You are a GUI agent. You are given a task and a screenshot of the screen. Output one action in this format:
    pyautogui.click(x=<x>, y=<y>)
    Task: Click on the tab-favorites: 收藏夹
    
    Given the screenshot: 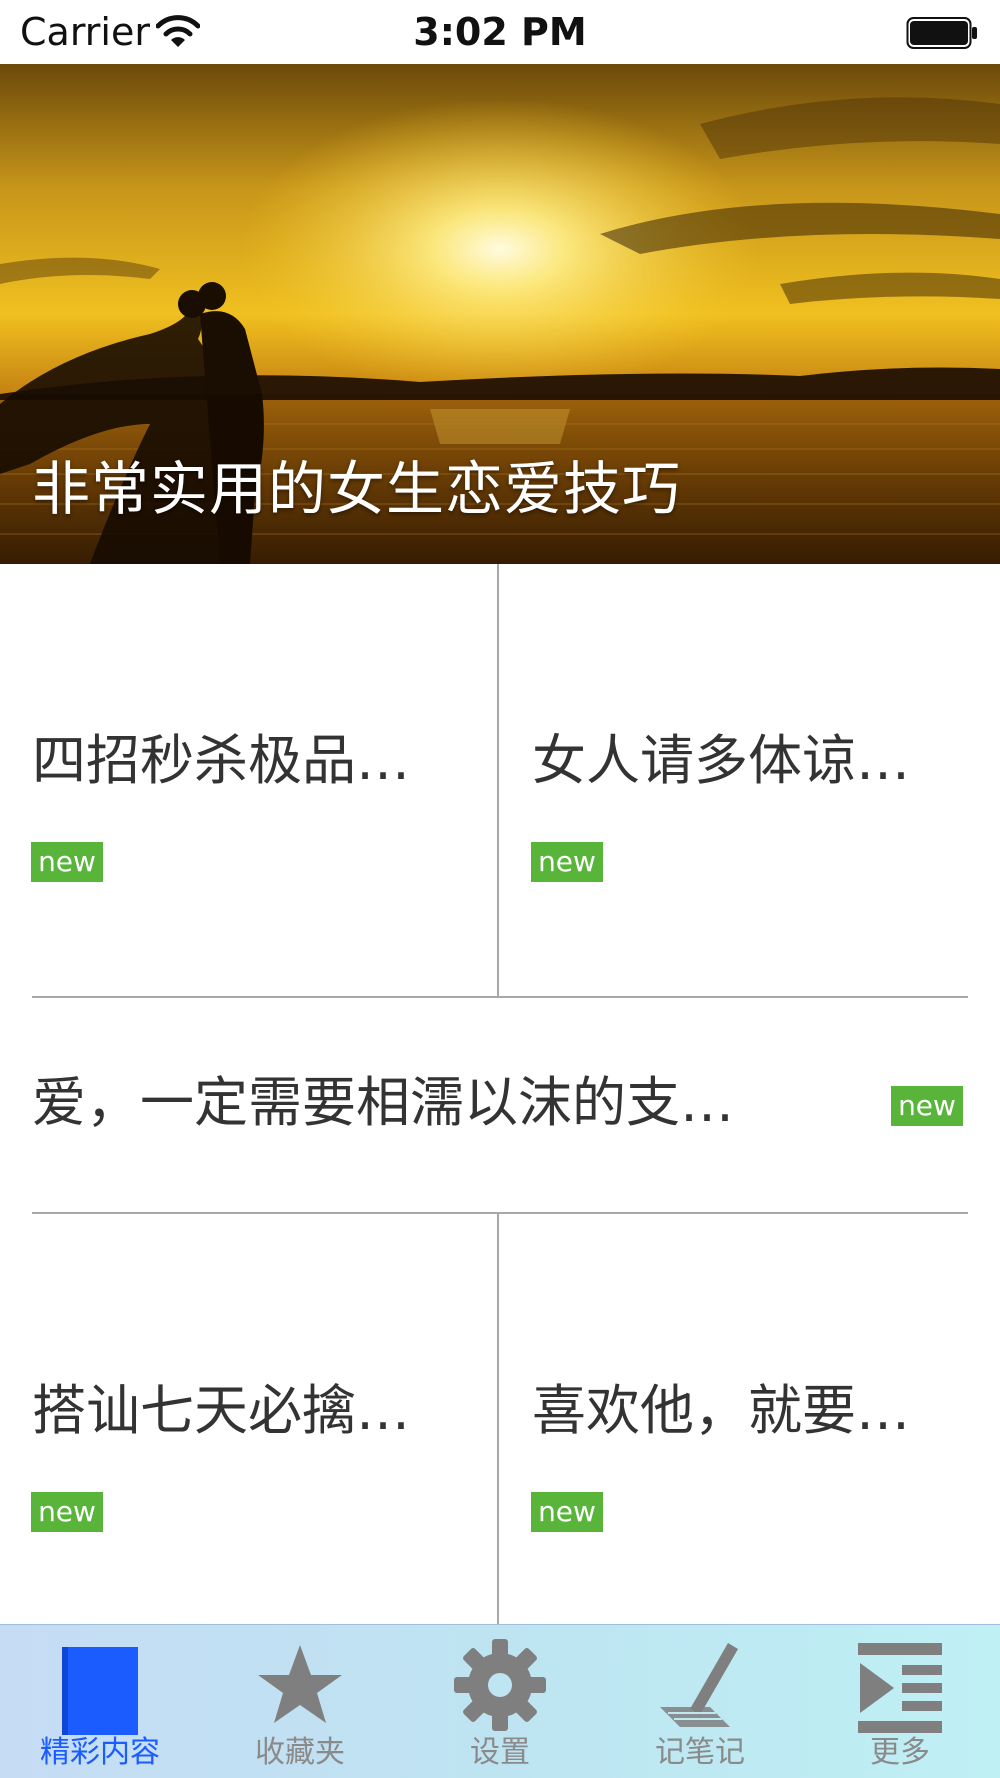 What is the action you would take?
    pyautogui.click(x=300, y=1701)
    